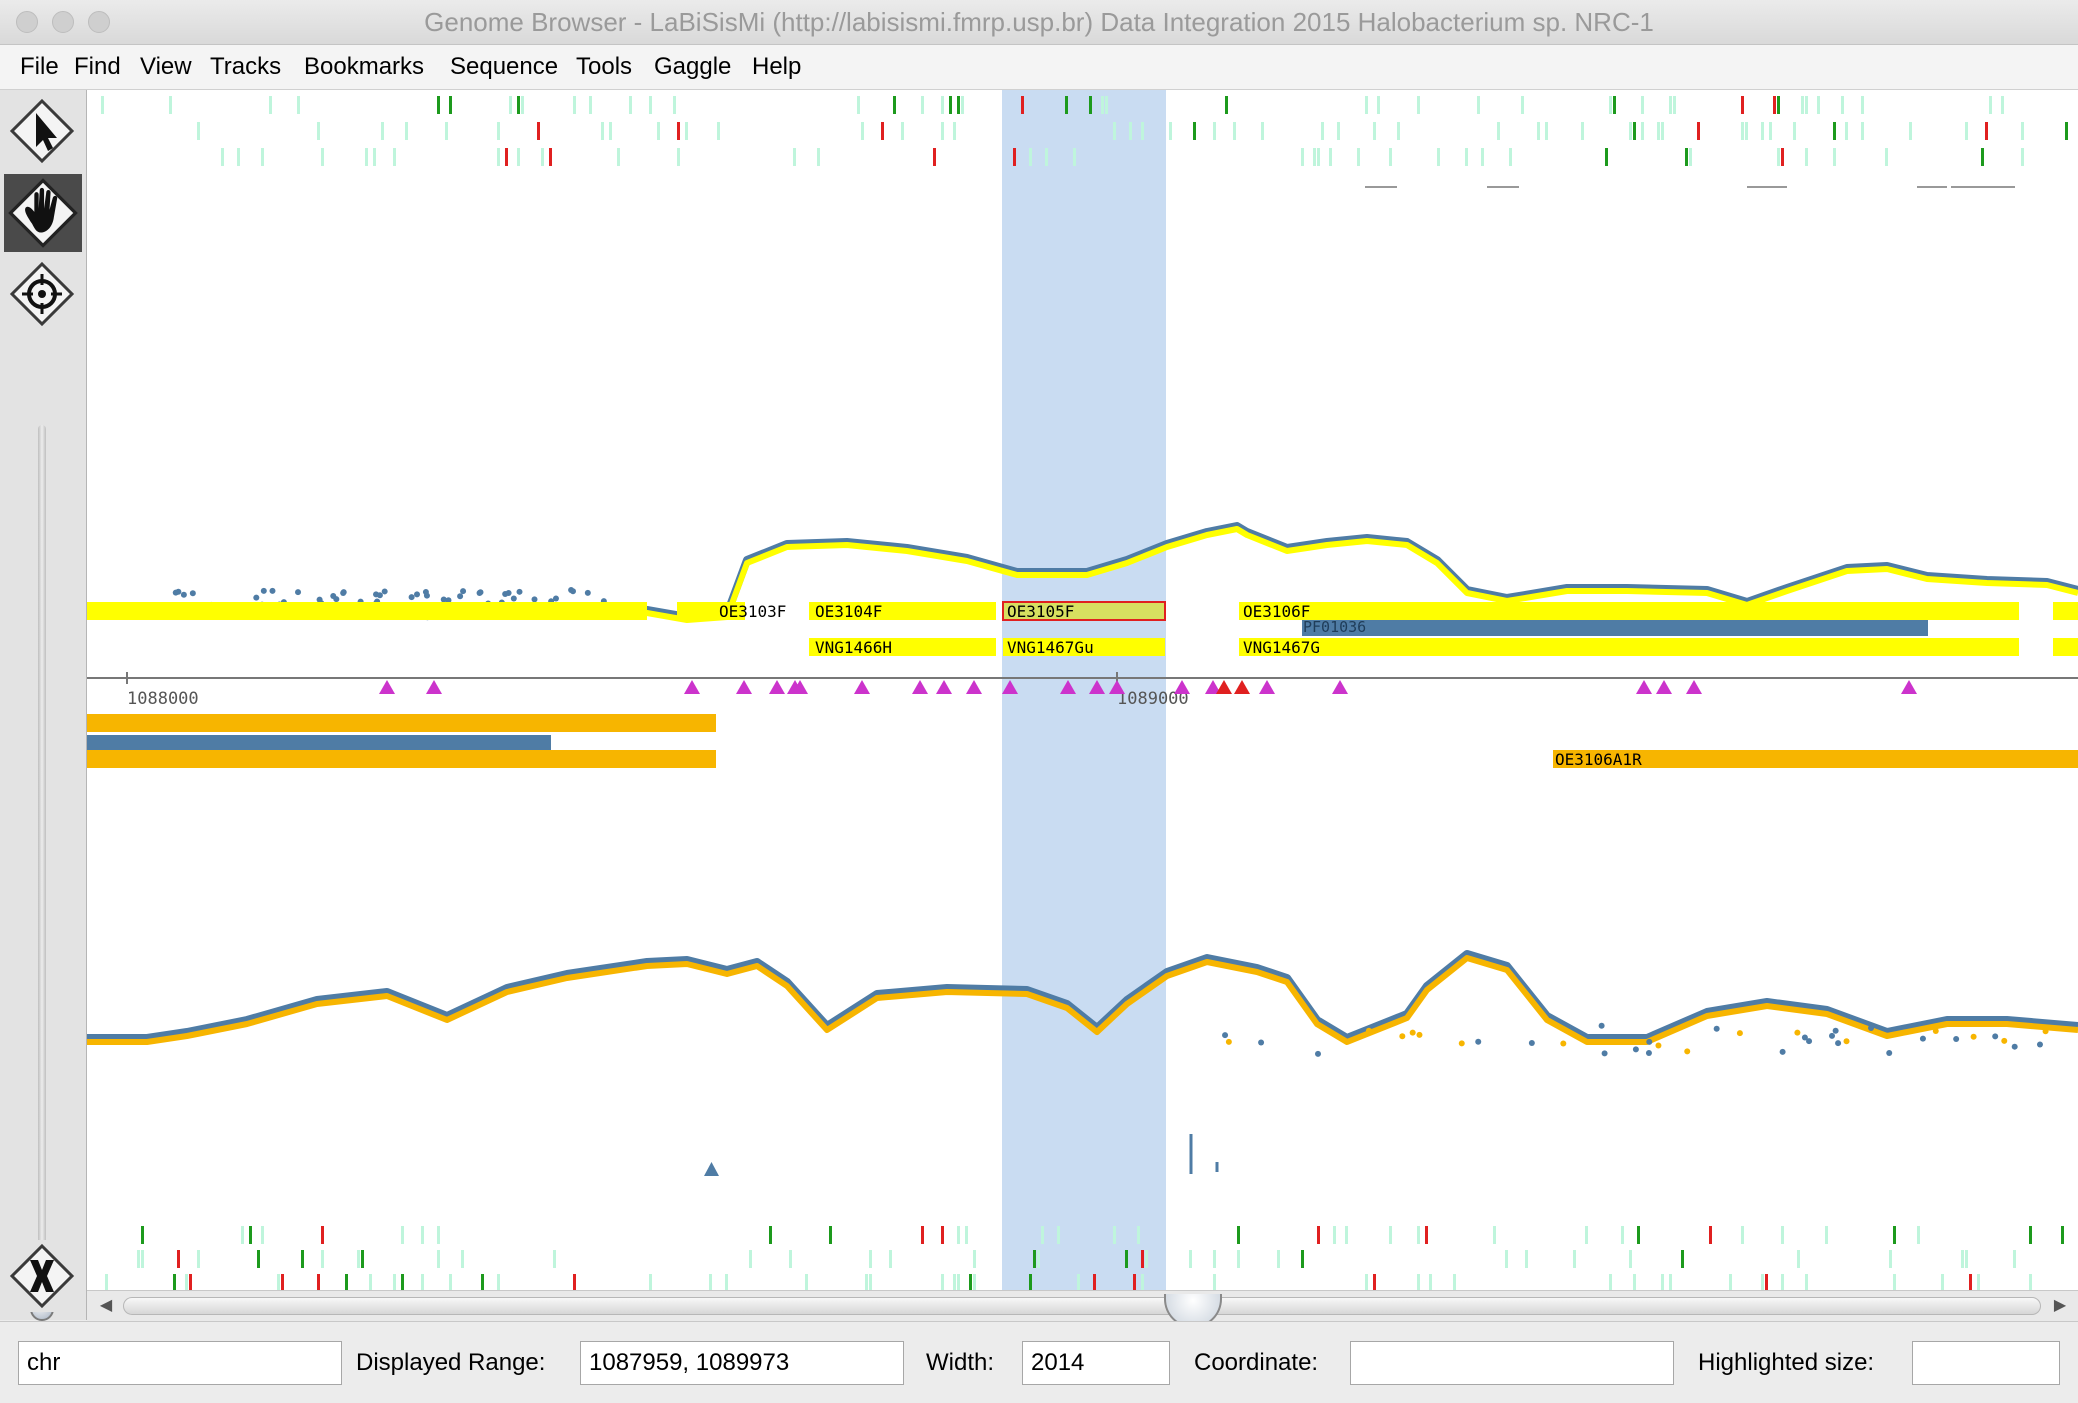 Image resolution: width=2078 pixels, height=1403 pixels. What do you see at coordinates (1512, 1363) in the screenshot?
I see `coordinate-field` at bounding box center [1512, 1363].